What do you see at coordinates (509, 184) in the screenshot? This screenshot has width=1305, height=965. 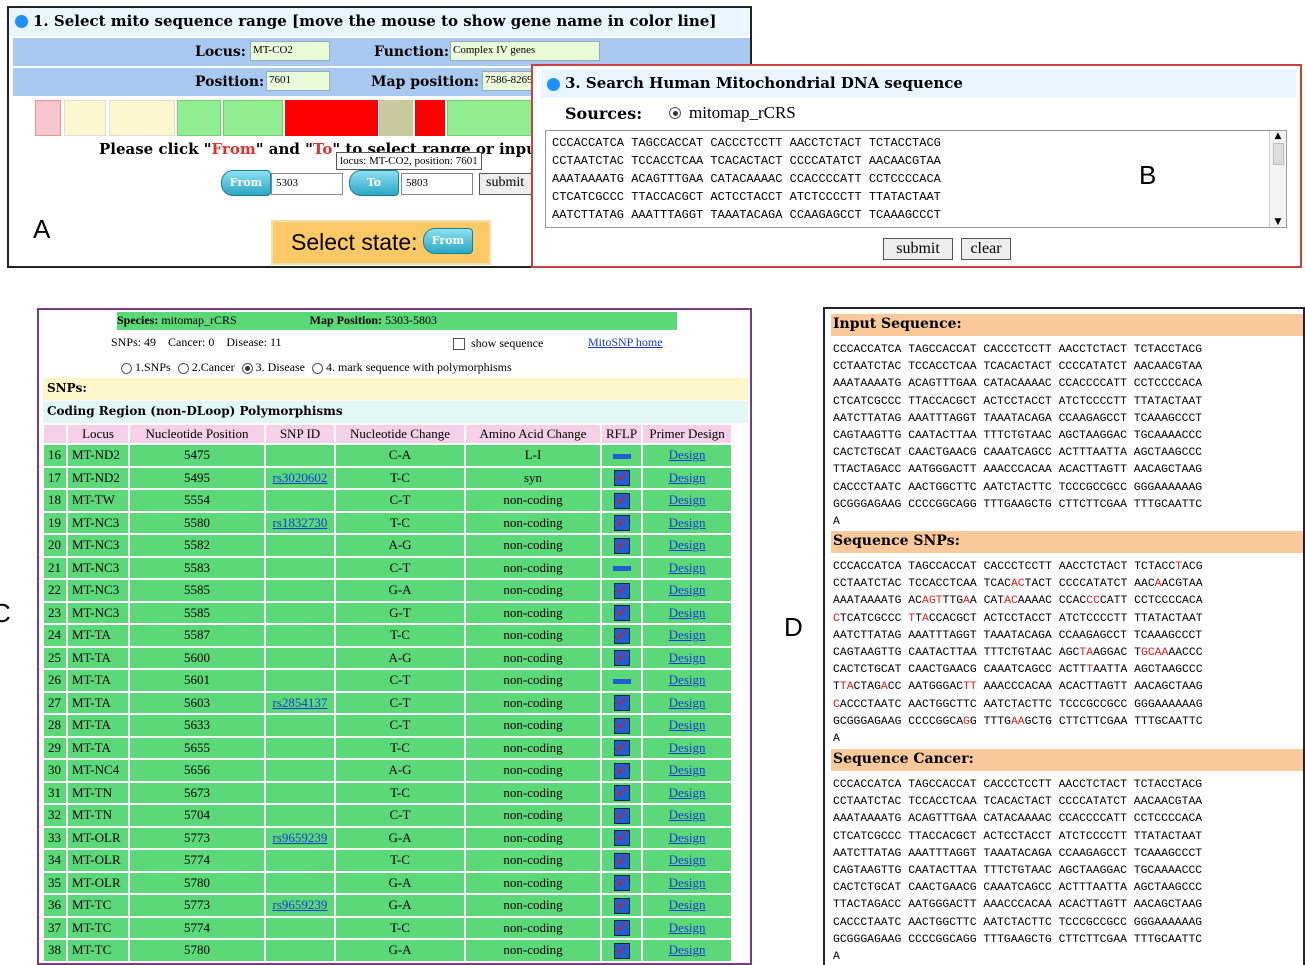 I see `submit-range-button: submit` at bounding box center [509, 184].